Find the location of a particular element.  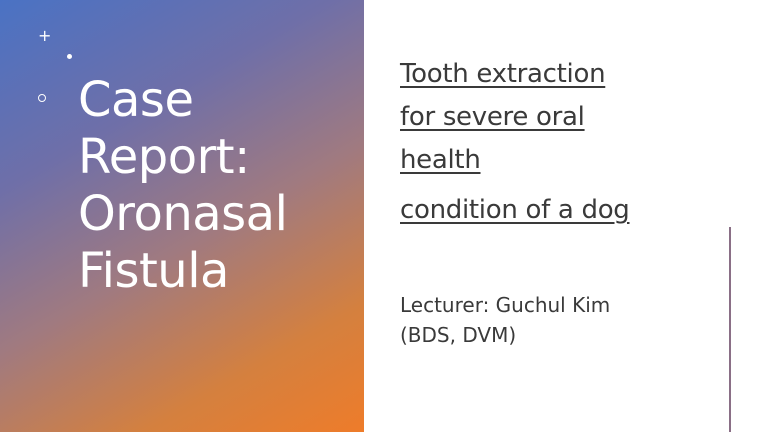

title-line: Oronasal is located at coordinates (183, 214).